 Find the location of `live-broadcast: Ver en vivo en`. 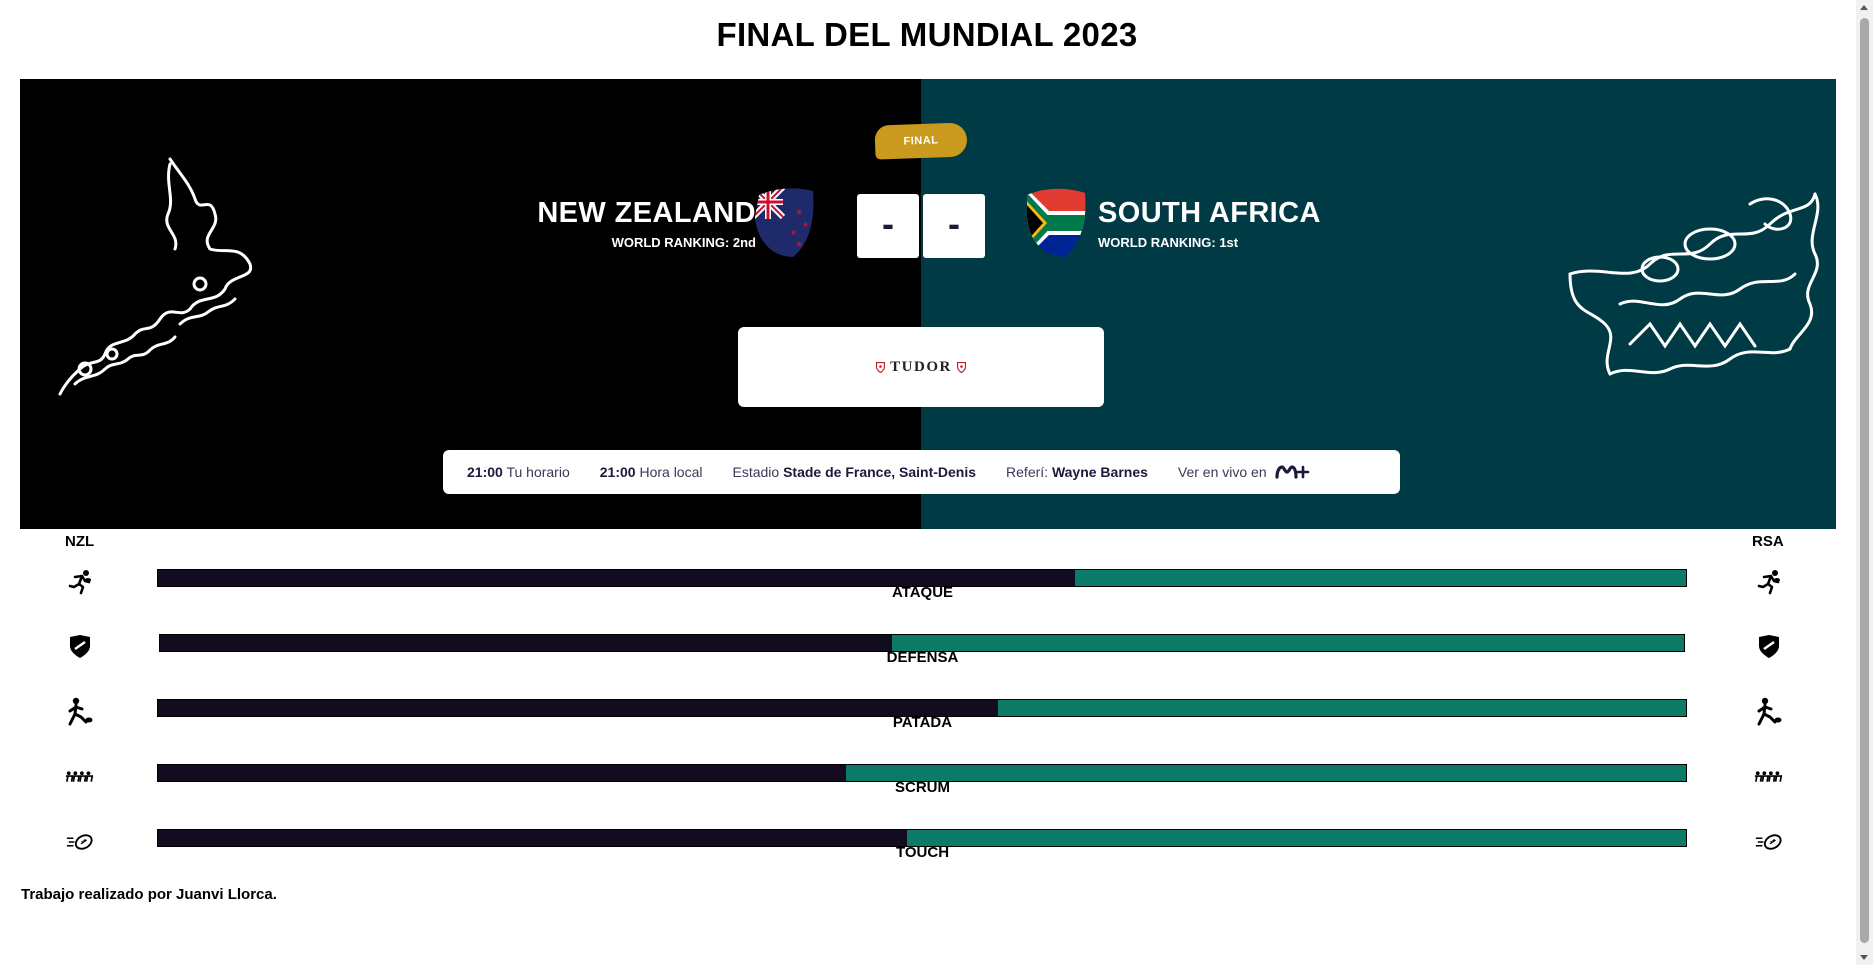

live-broadcast: Ver en vivo en is located at coordinates (1244, 472).